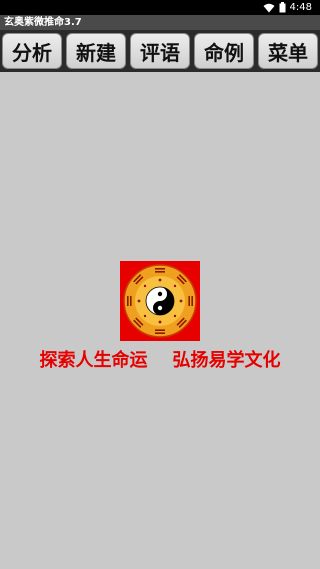  Describe the element at coordinates (282, 7) in the screenshot. I see `battery-icon` at that location.